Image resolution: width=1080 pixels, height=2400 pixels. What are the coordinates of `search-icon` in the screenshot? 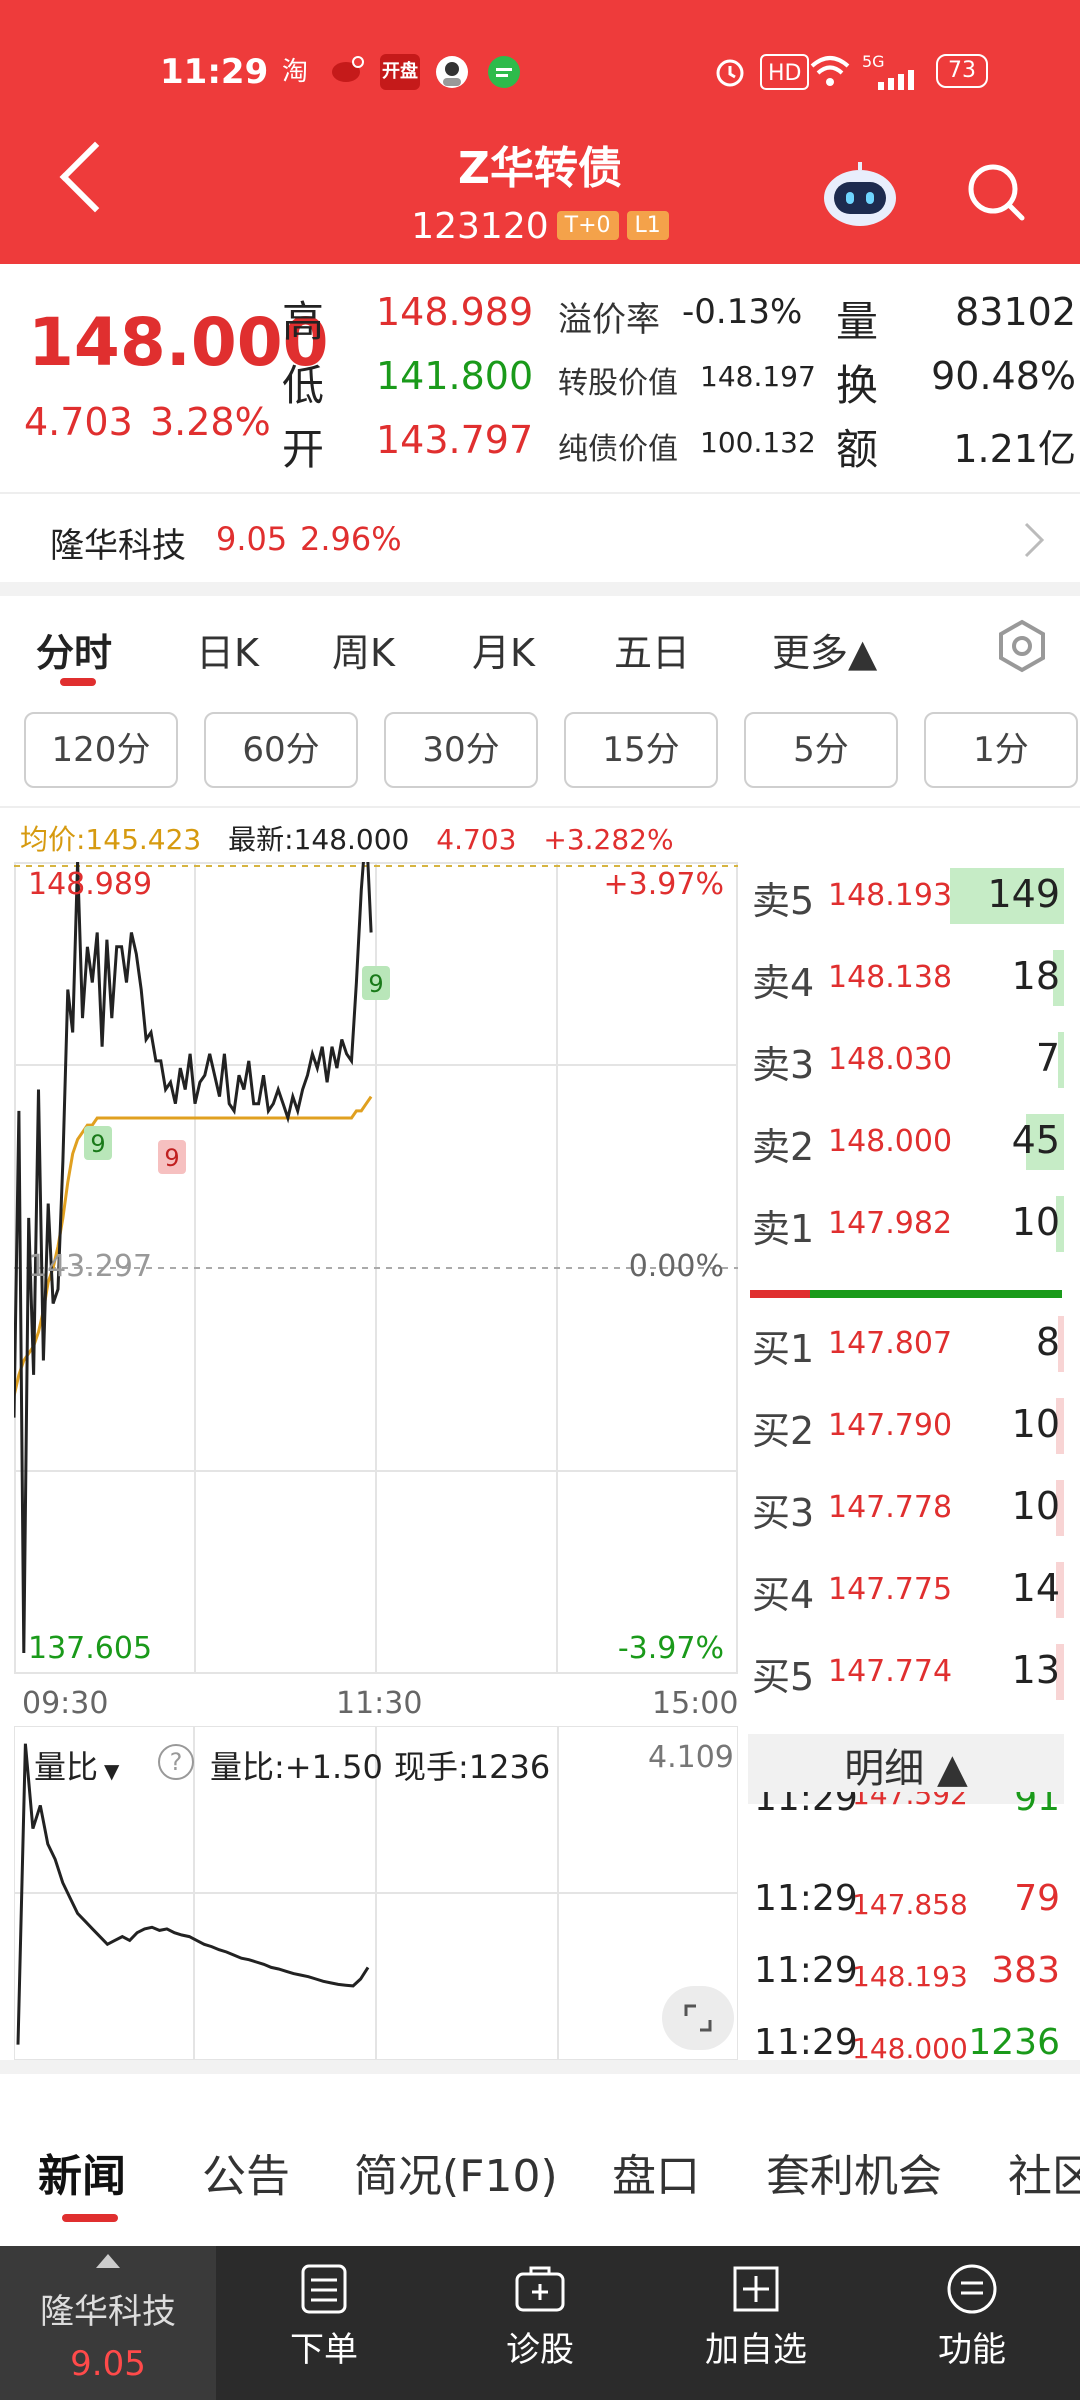 It's located at (996, 192).